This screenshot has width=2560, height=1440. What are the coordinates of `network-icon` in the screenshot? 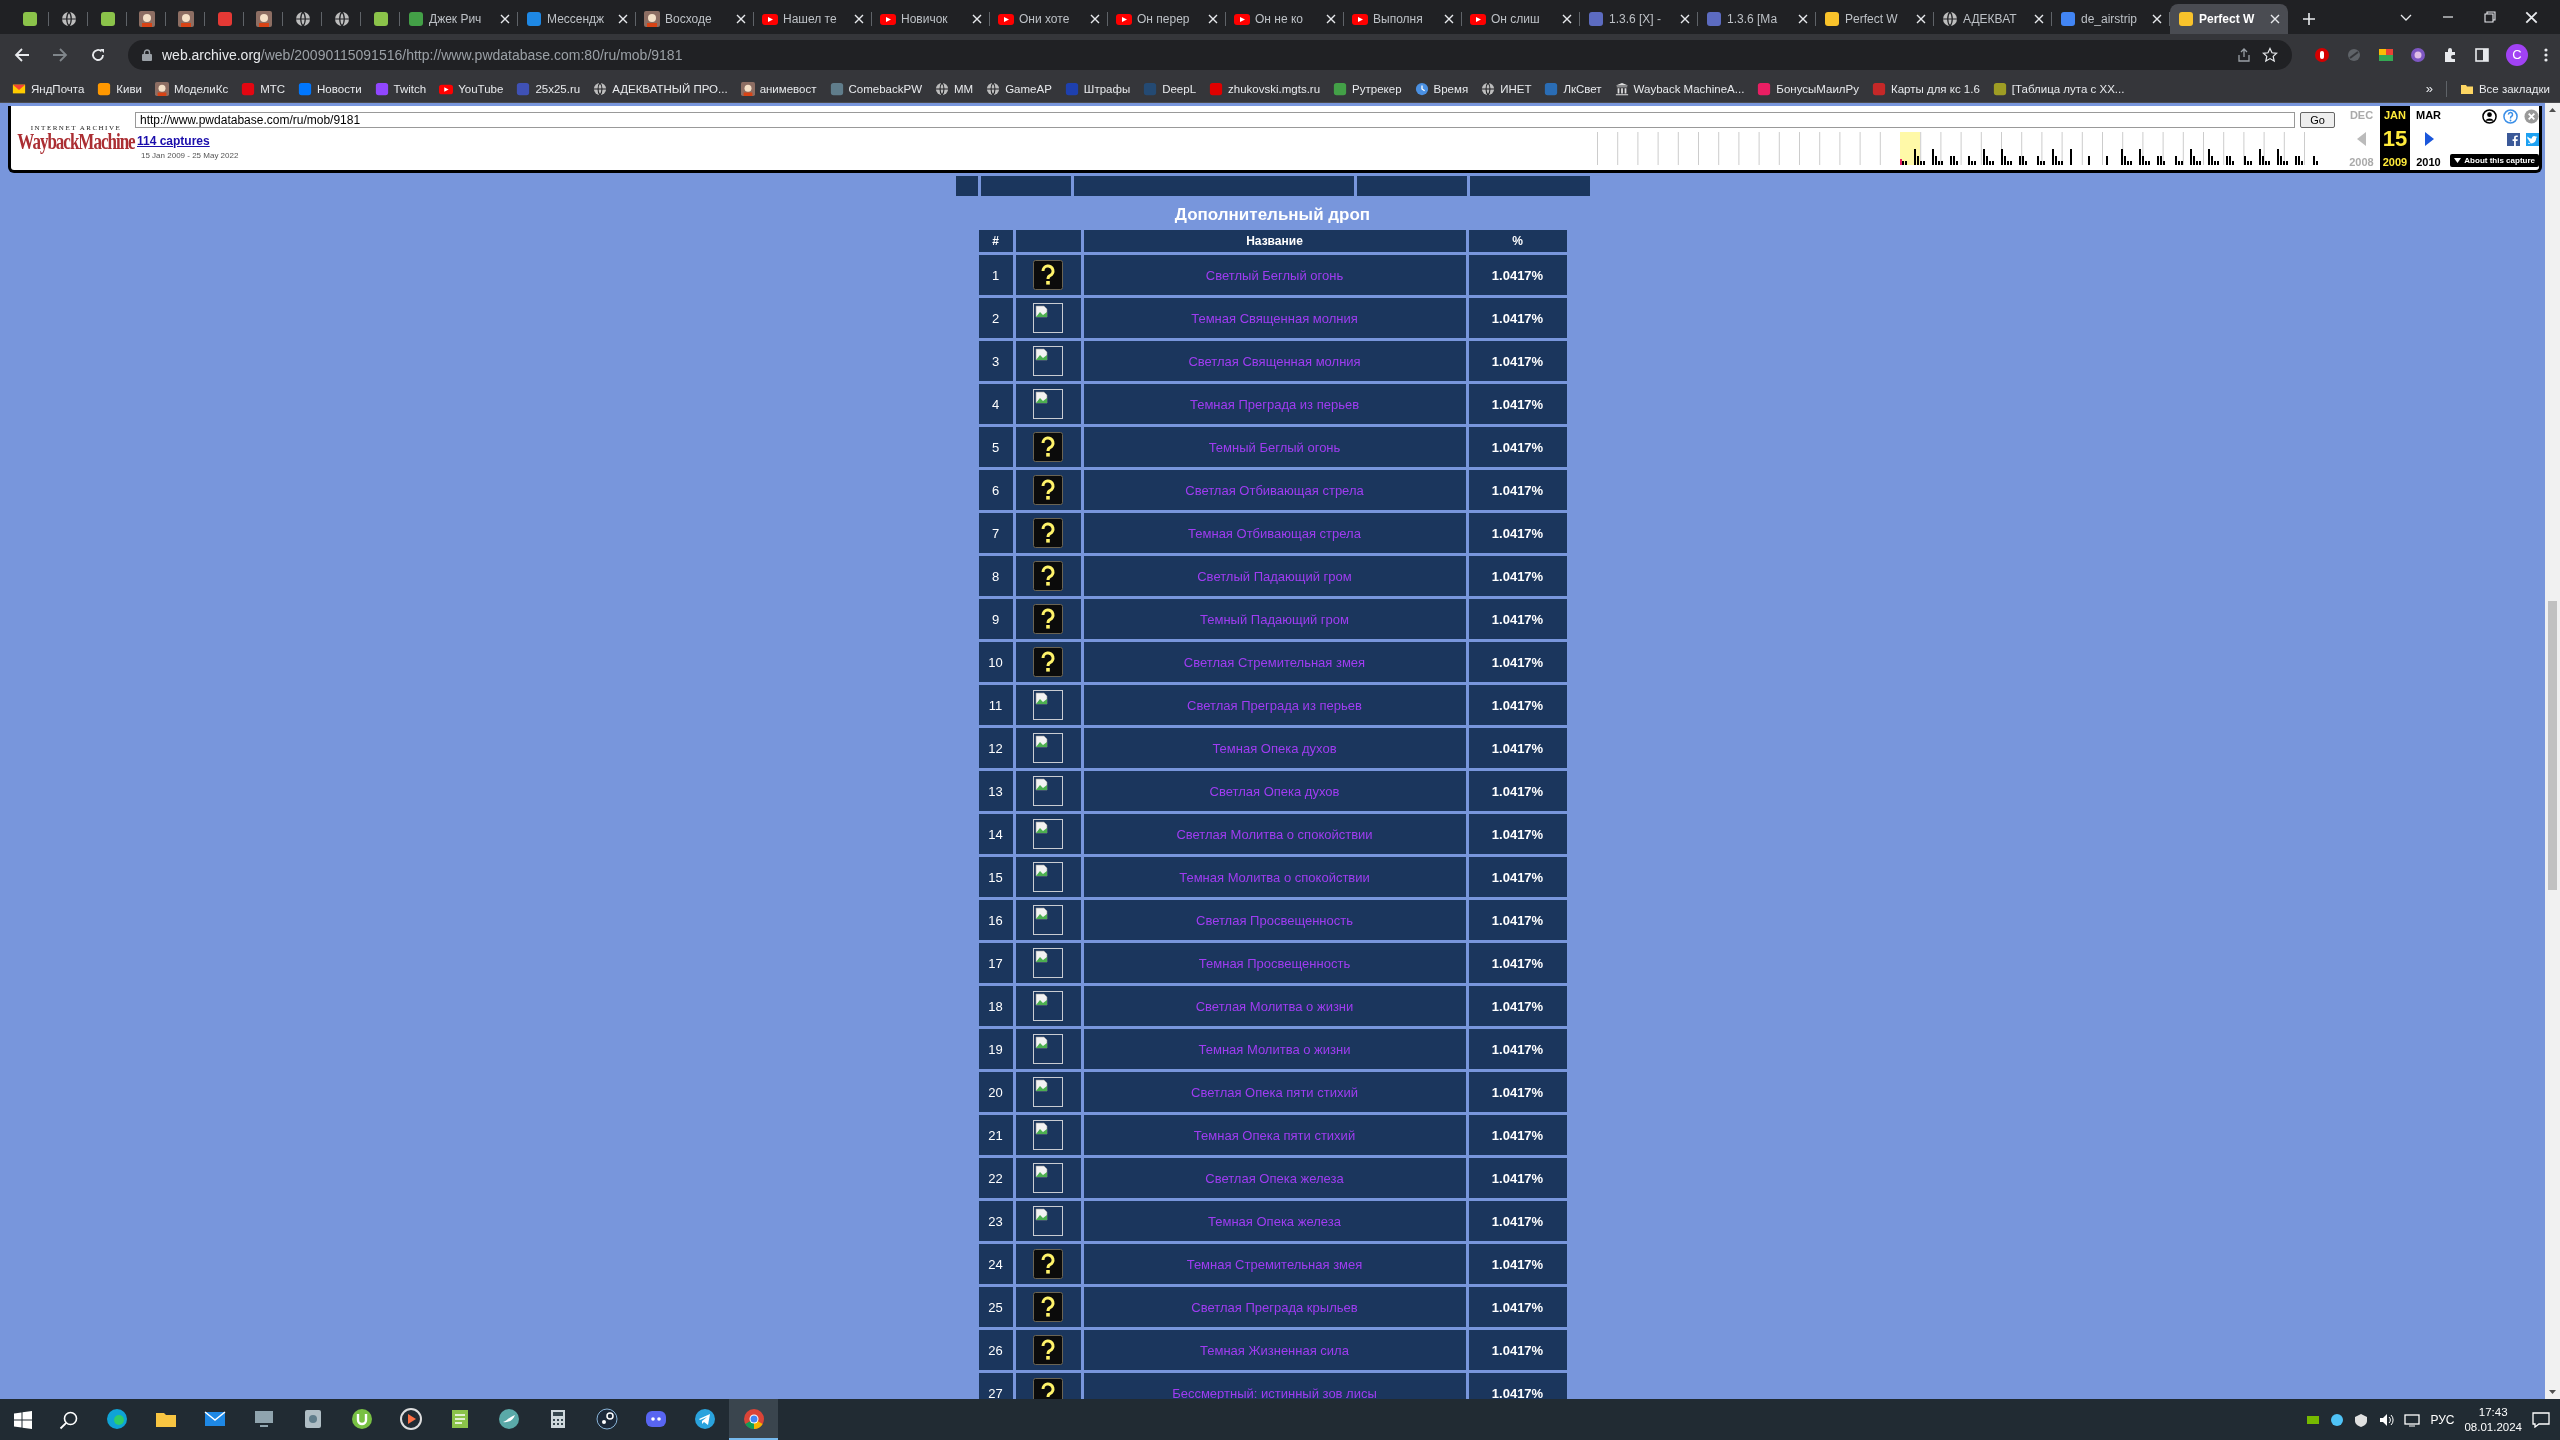 It's located at (2412, 1419).